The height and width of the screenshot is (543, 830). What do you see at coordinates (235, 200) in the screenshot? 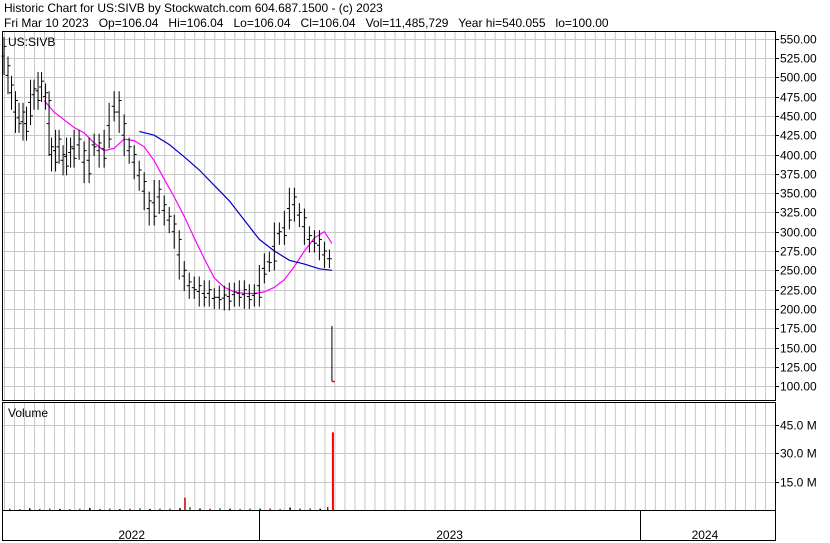
I see `moving-average-long` at bounding box center [235, 200].